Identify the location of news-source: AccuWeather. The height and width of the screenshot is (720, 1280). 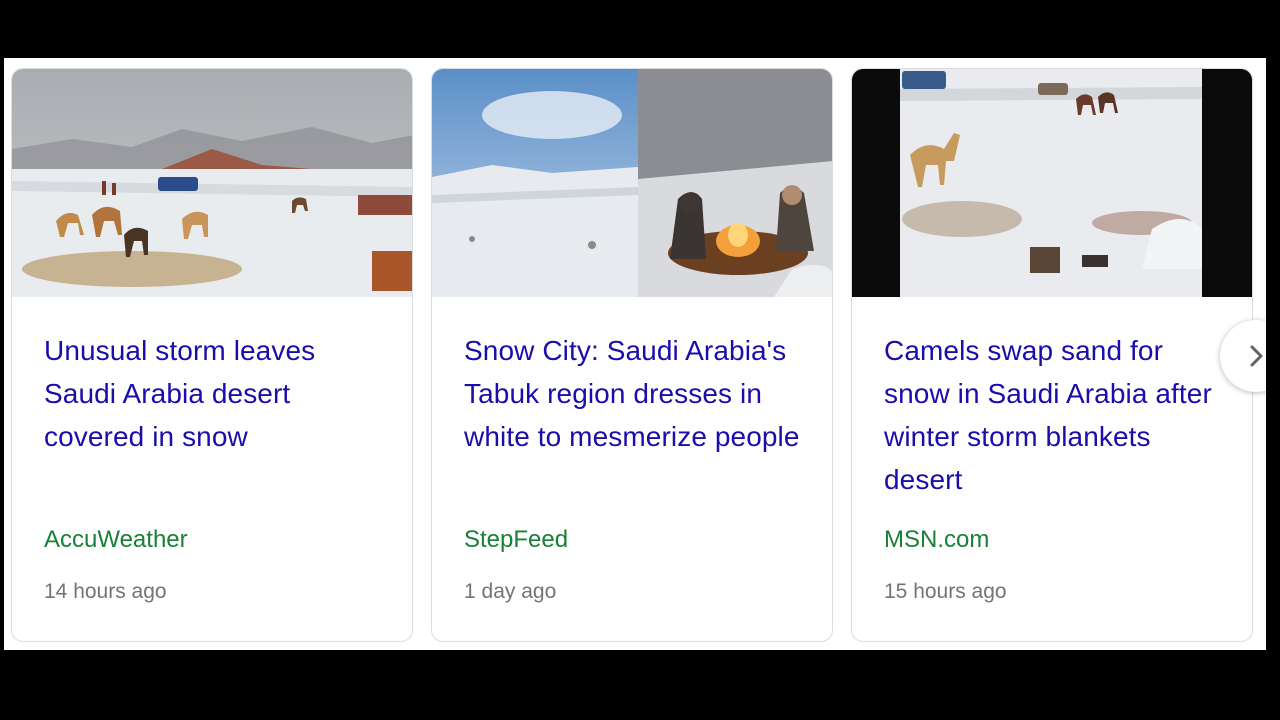
(116, 539).